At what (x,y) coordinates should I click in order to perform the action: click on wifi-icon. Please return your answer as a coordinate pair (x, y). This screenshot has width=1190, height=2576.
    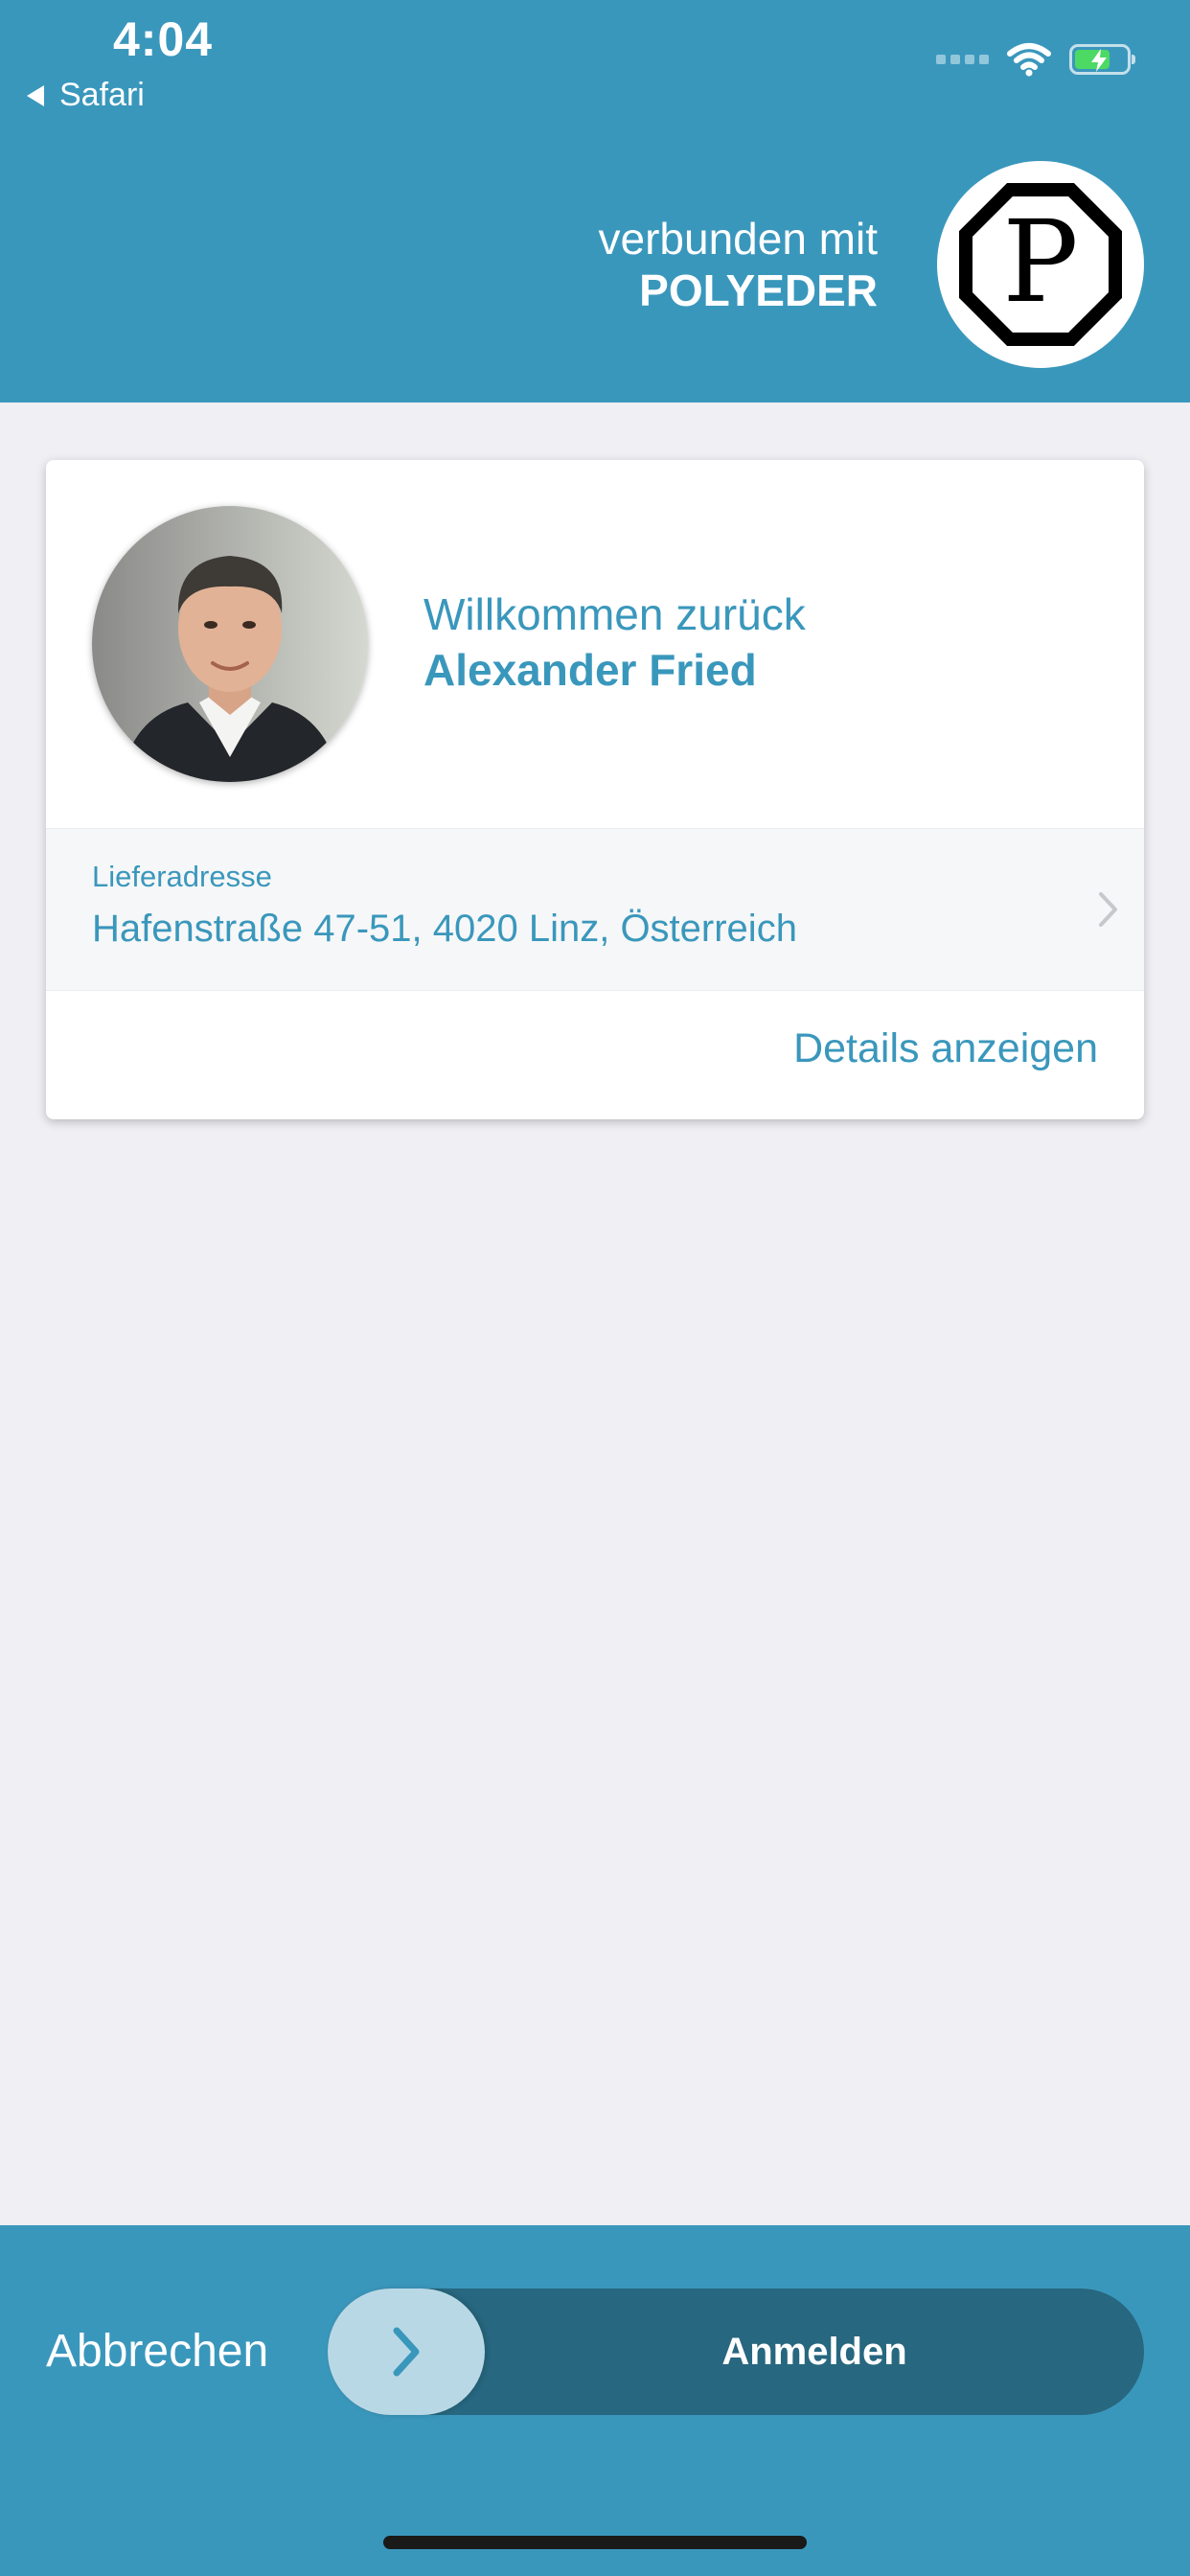
    Looking at the image, I should click on (1029, 60).